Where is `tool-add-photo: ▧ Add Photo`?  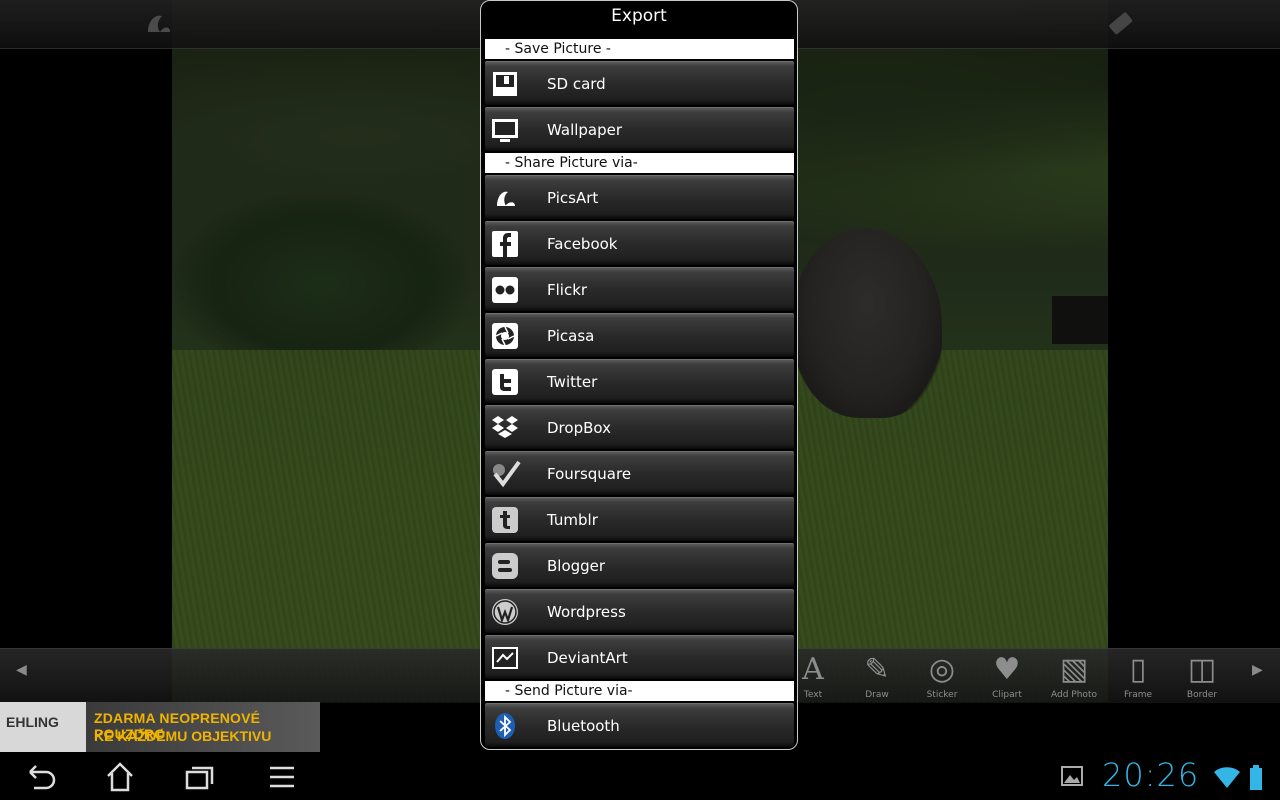
tool-add-photo: ▧ Add Photo is located at coordinates (1074, 675).